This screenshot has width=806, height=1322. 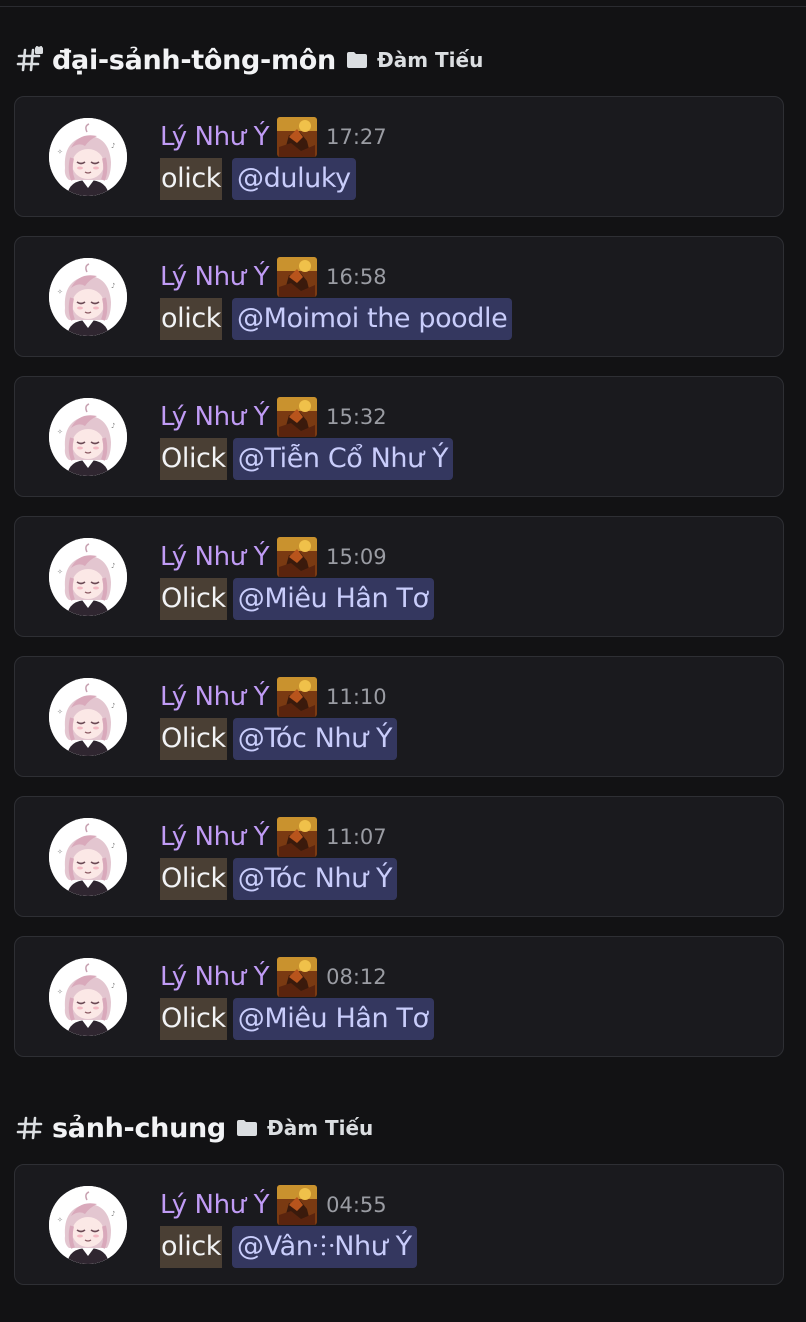 What do you see at coordinates (356, 417) in the screenshot?
I see `message-timestamp: 15:32` at bounding box center [356, 417].